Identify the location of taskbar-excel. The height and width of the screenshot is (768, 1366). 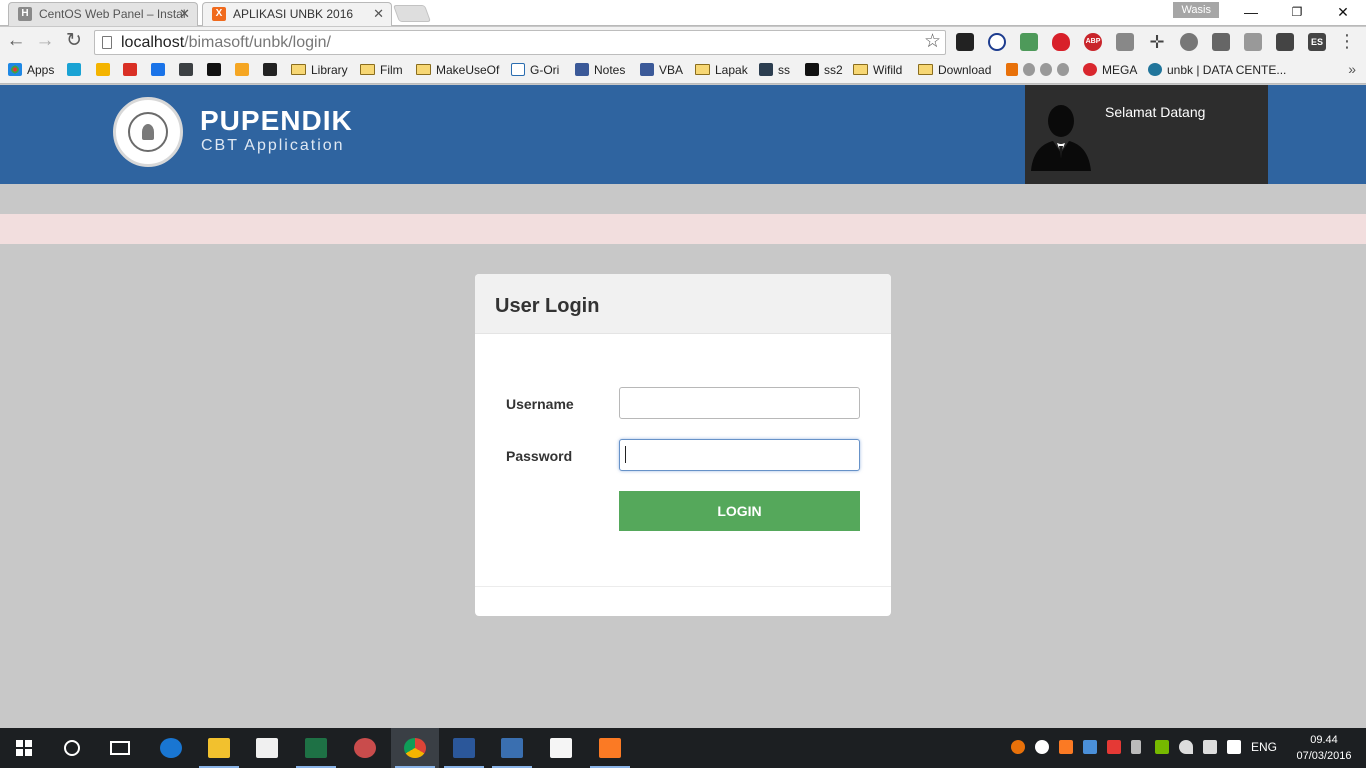
(316, 748).